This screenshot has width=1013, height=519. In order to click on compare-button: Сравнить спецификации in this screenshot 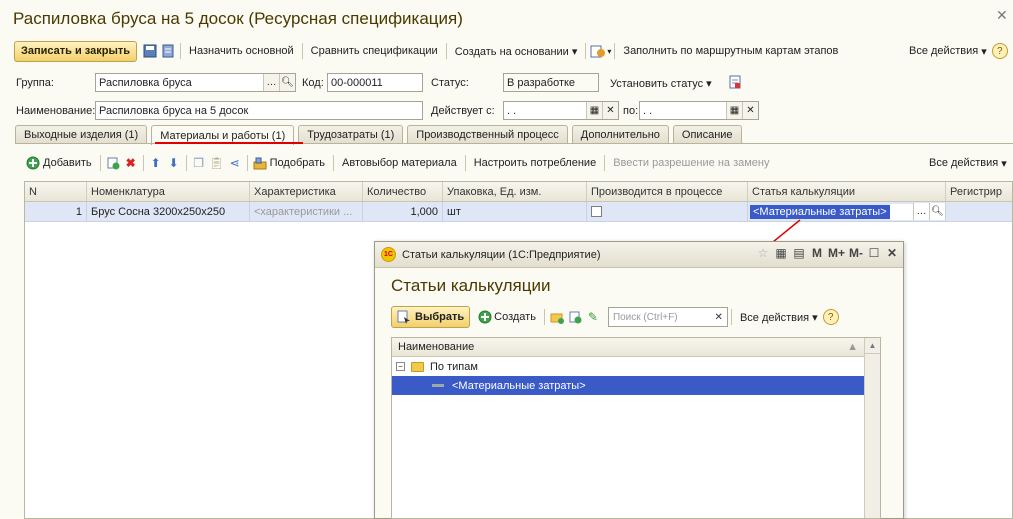, I will do `click(374, 51)`.